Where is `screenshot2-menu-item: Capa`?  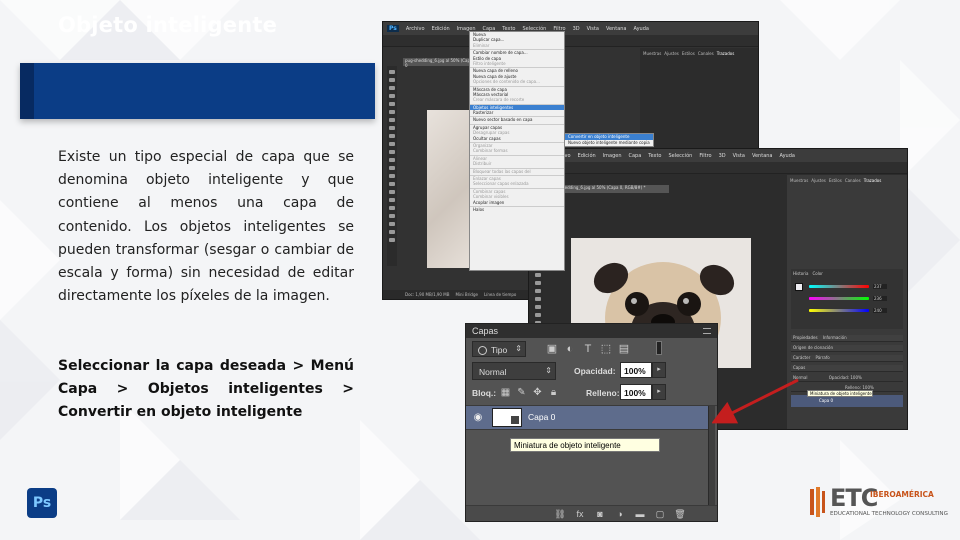 screenshot2-menu-item: Capa is located at coordinates (635, 156).